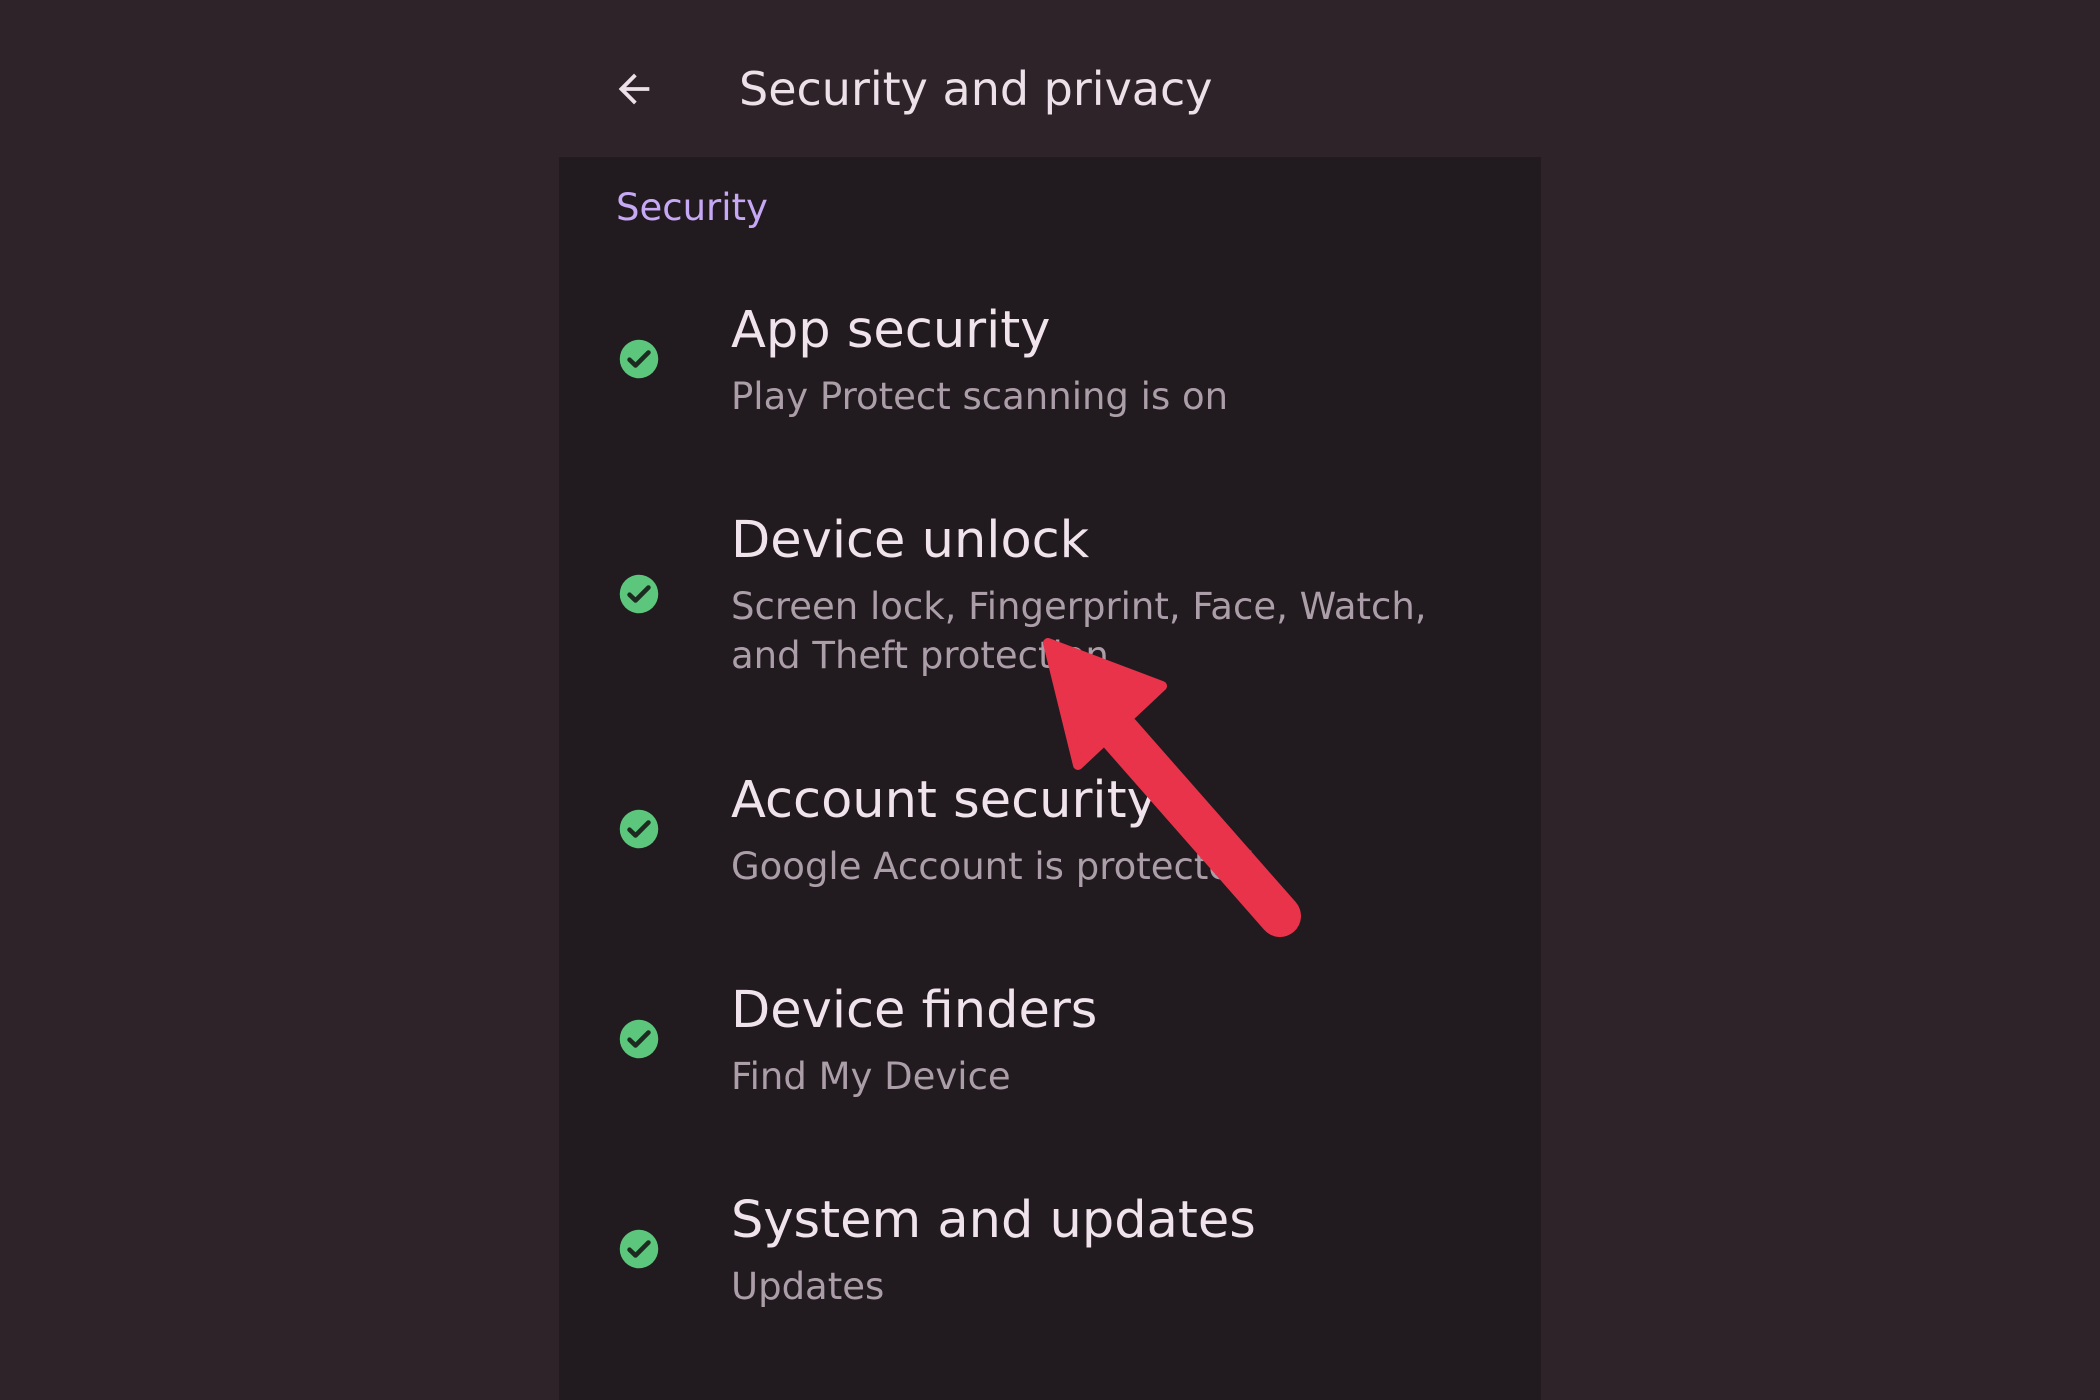  I want to click on back-button, so click(634, 89).